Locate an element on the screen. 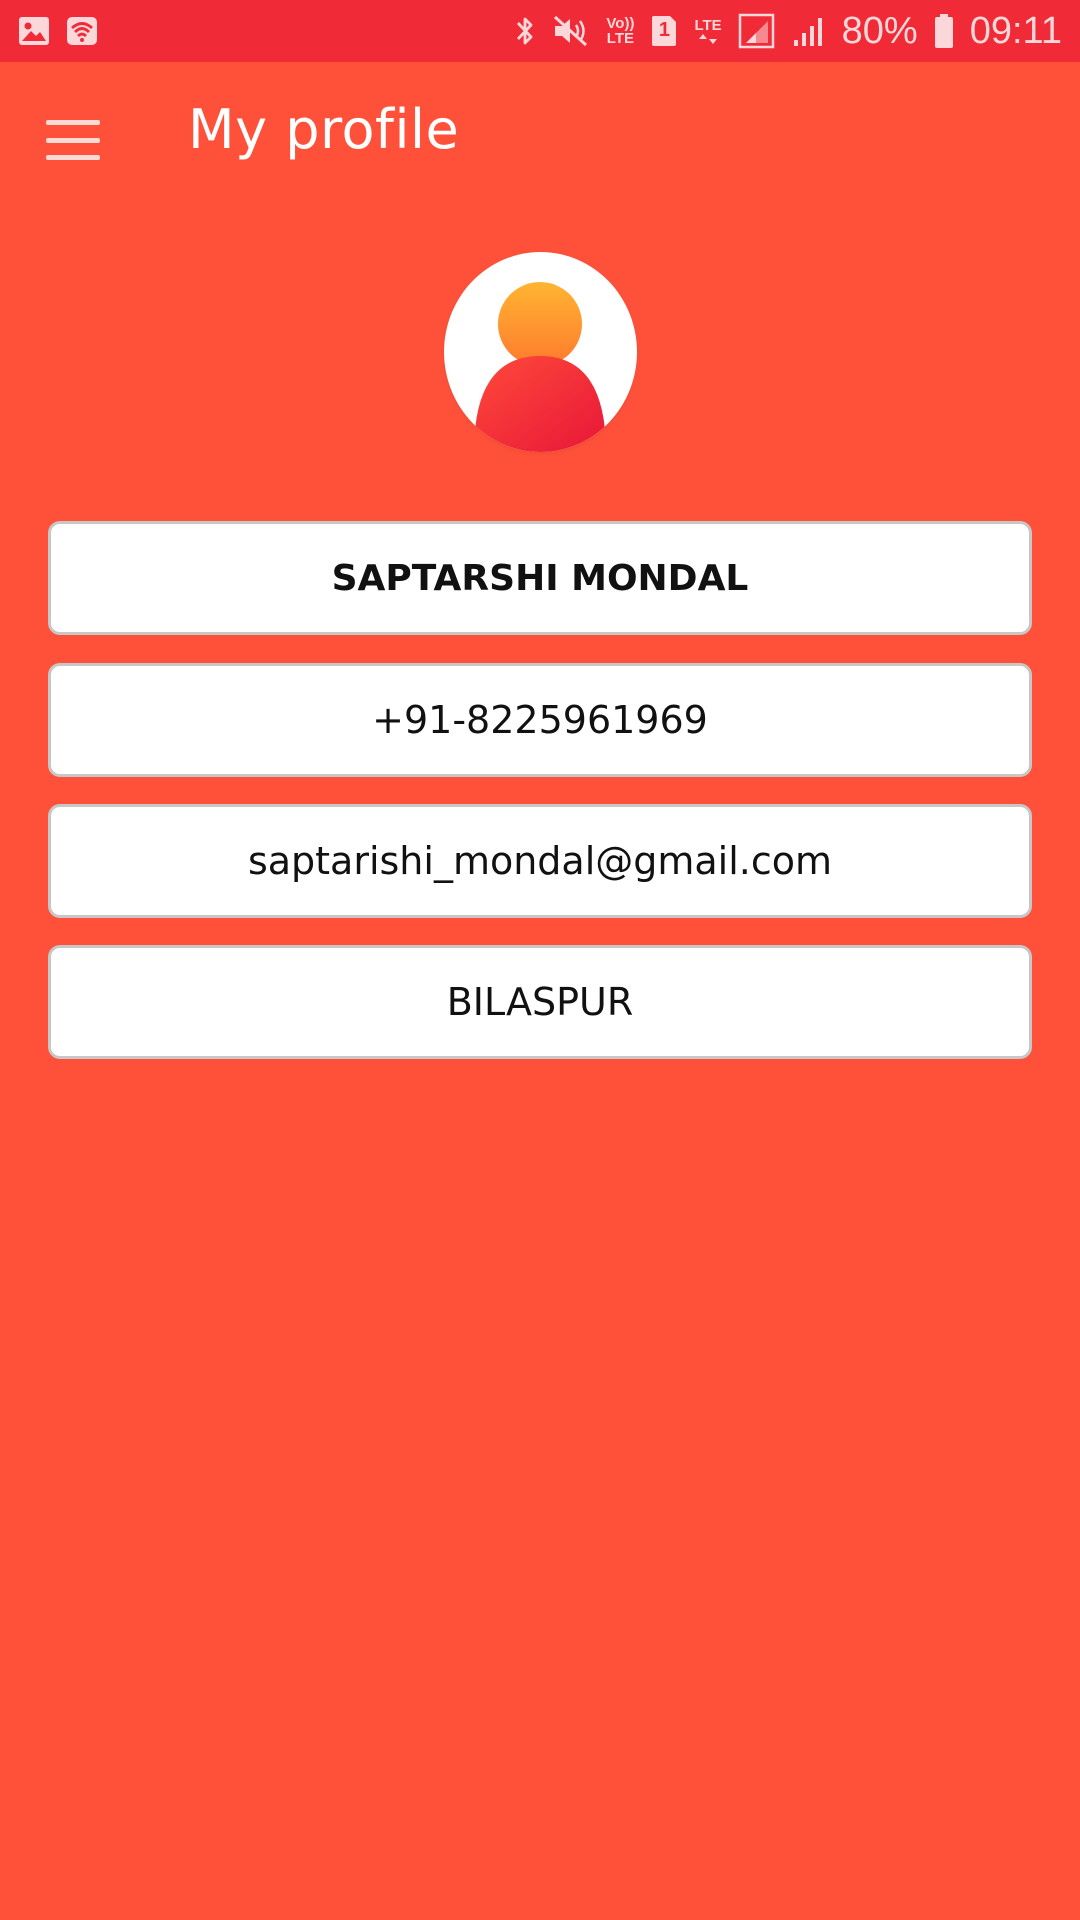 Image resolution: width=1080 pixels, height=1920 pixels. profile-city-field: BILASPUR is located at coordinates (540, 1002).